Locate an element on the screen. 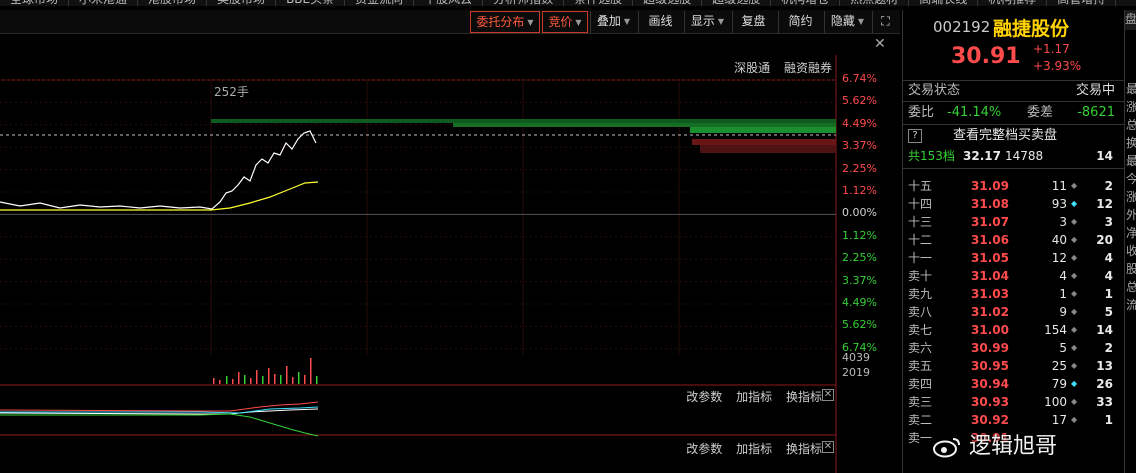 The image size is (1136, 473). orderbook-row: 十五 31.09 11 ◆ 2 is located at coordinates (1014, 186).